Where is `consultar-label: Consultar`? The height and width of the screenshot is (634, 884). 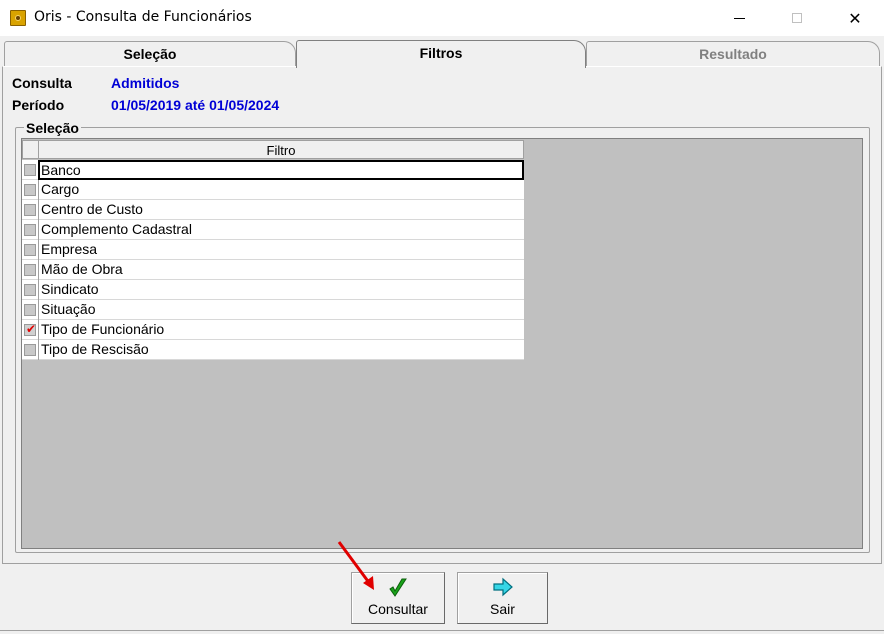
consultar-label: Consultar is located at coordinates (398, 609).